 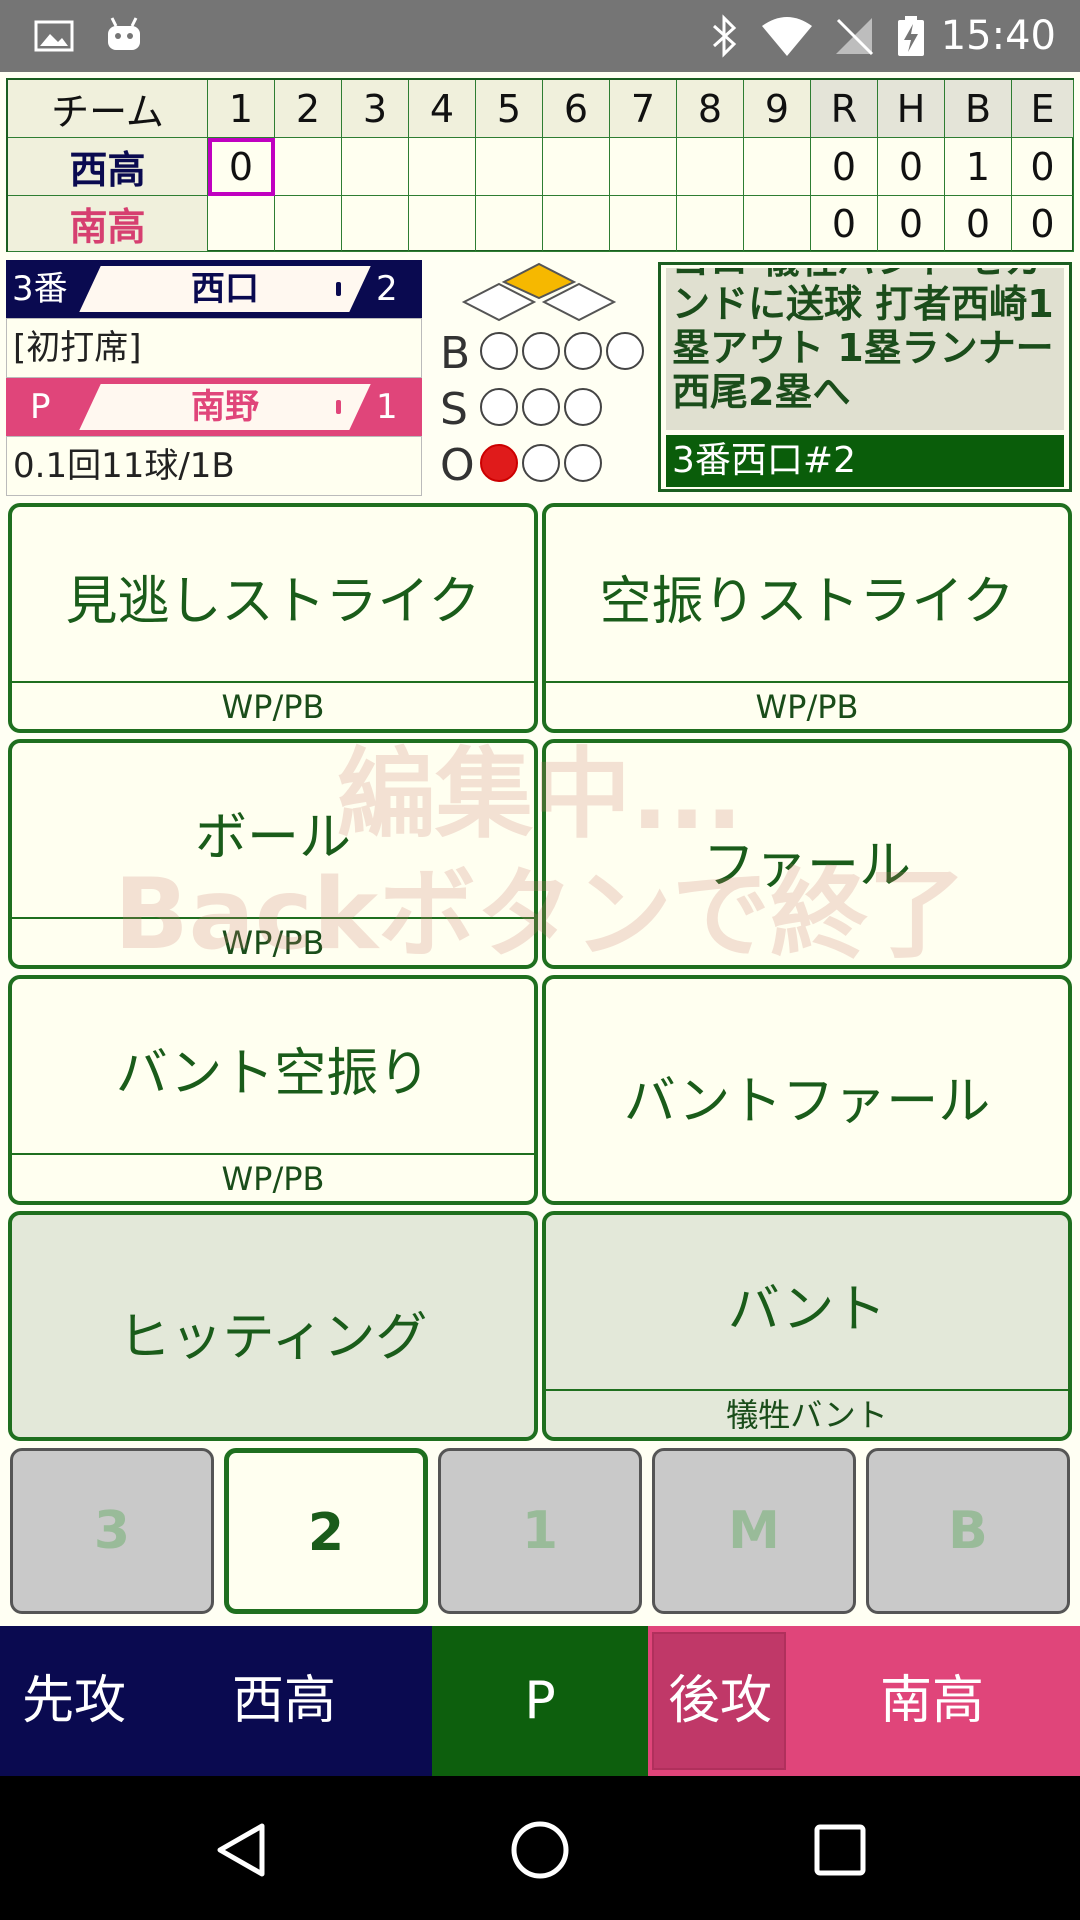 What do you see at coordinates (865, 461) in the screenshot?
I see `current-batter-label: 3番西口#2` at bounding box center [865, 461].